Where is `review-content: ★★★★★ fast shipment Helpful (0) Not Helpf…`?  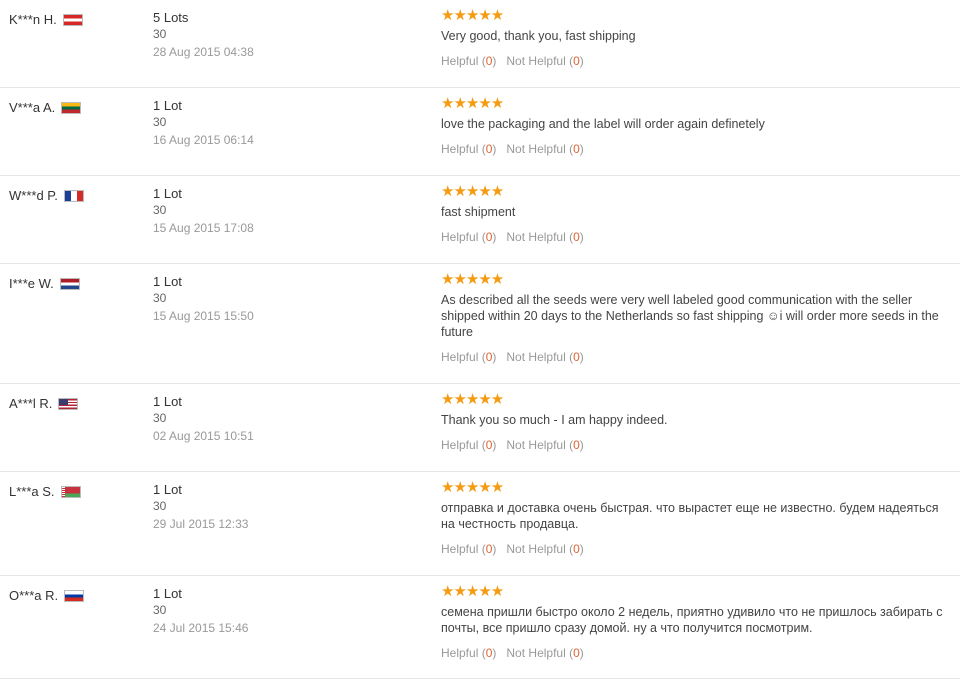
review-content: ★★★★★ fast shipment Helpful (0) Not Helpf… is located at coordinates (696, 214).